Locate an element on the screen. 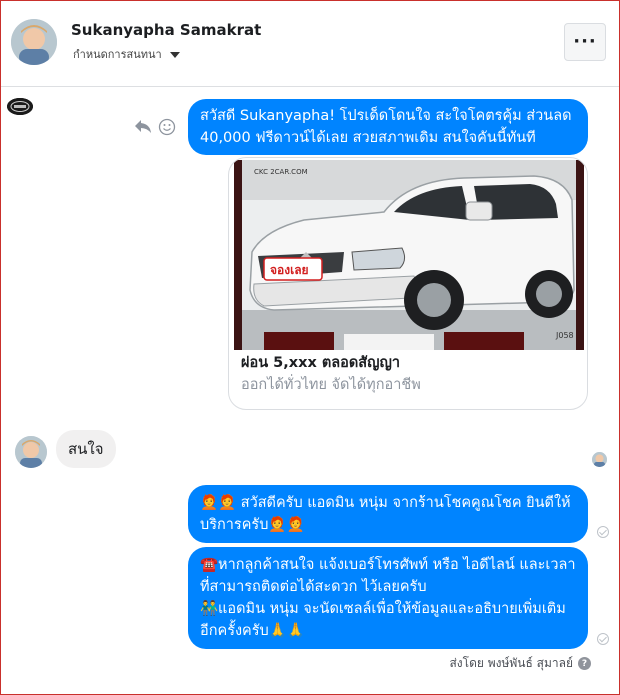  seen-avatar is located at coordinates (599, 459).